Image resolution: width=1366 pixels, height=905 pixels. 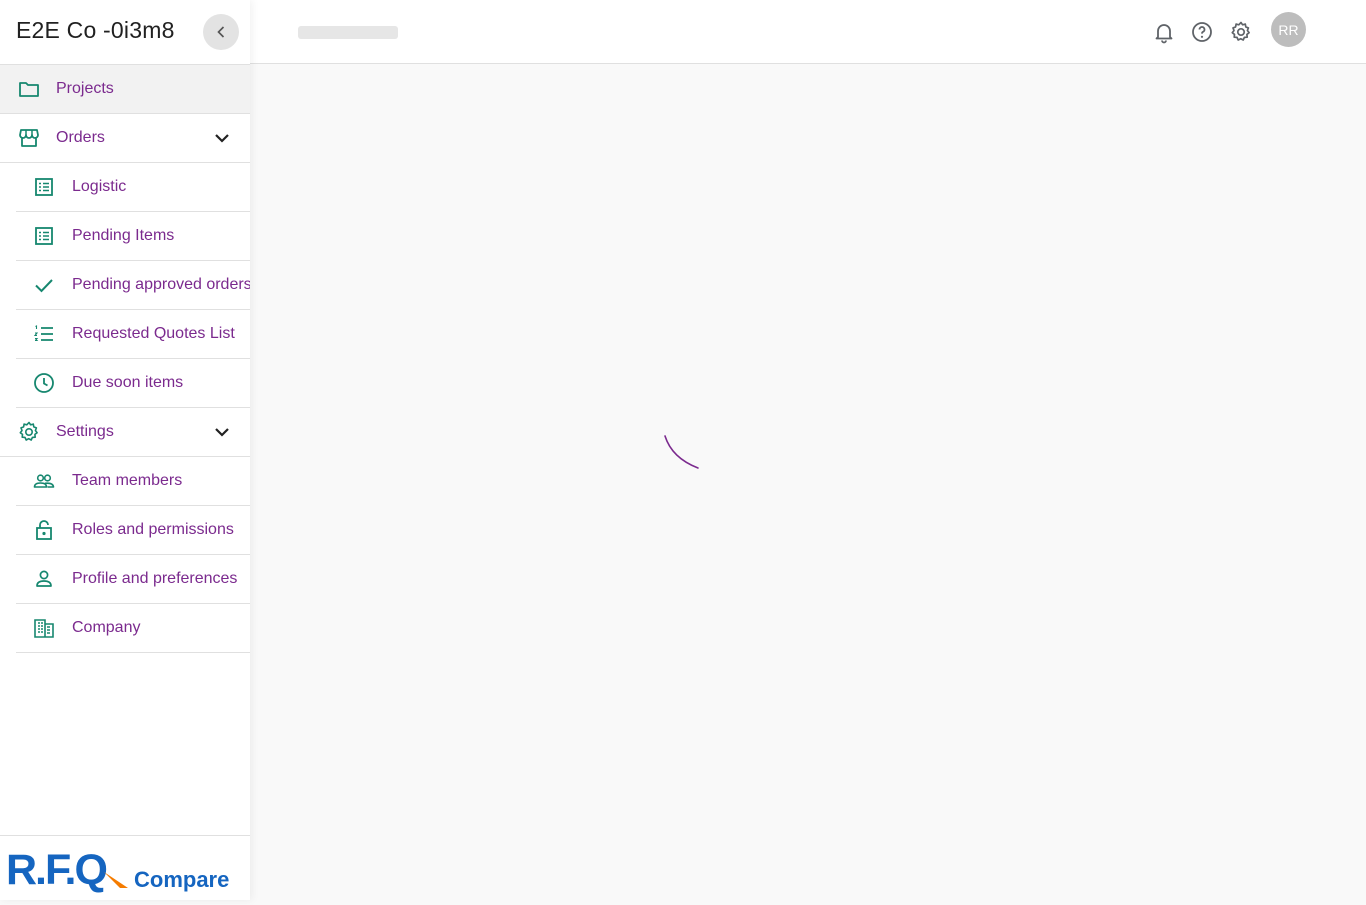 I want to click on sidebar-item-label: Pending approved orders, so click(x=161, y=284).